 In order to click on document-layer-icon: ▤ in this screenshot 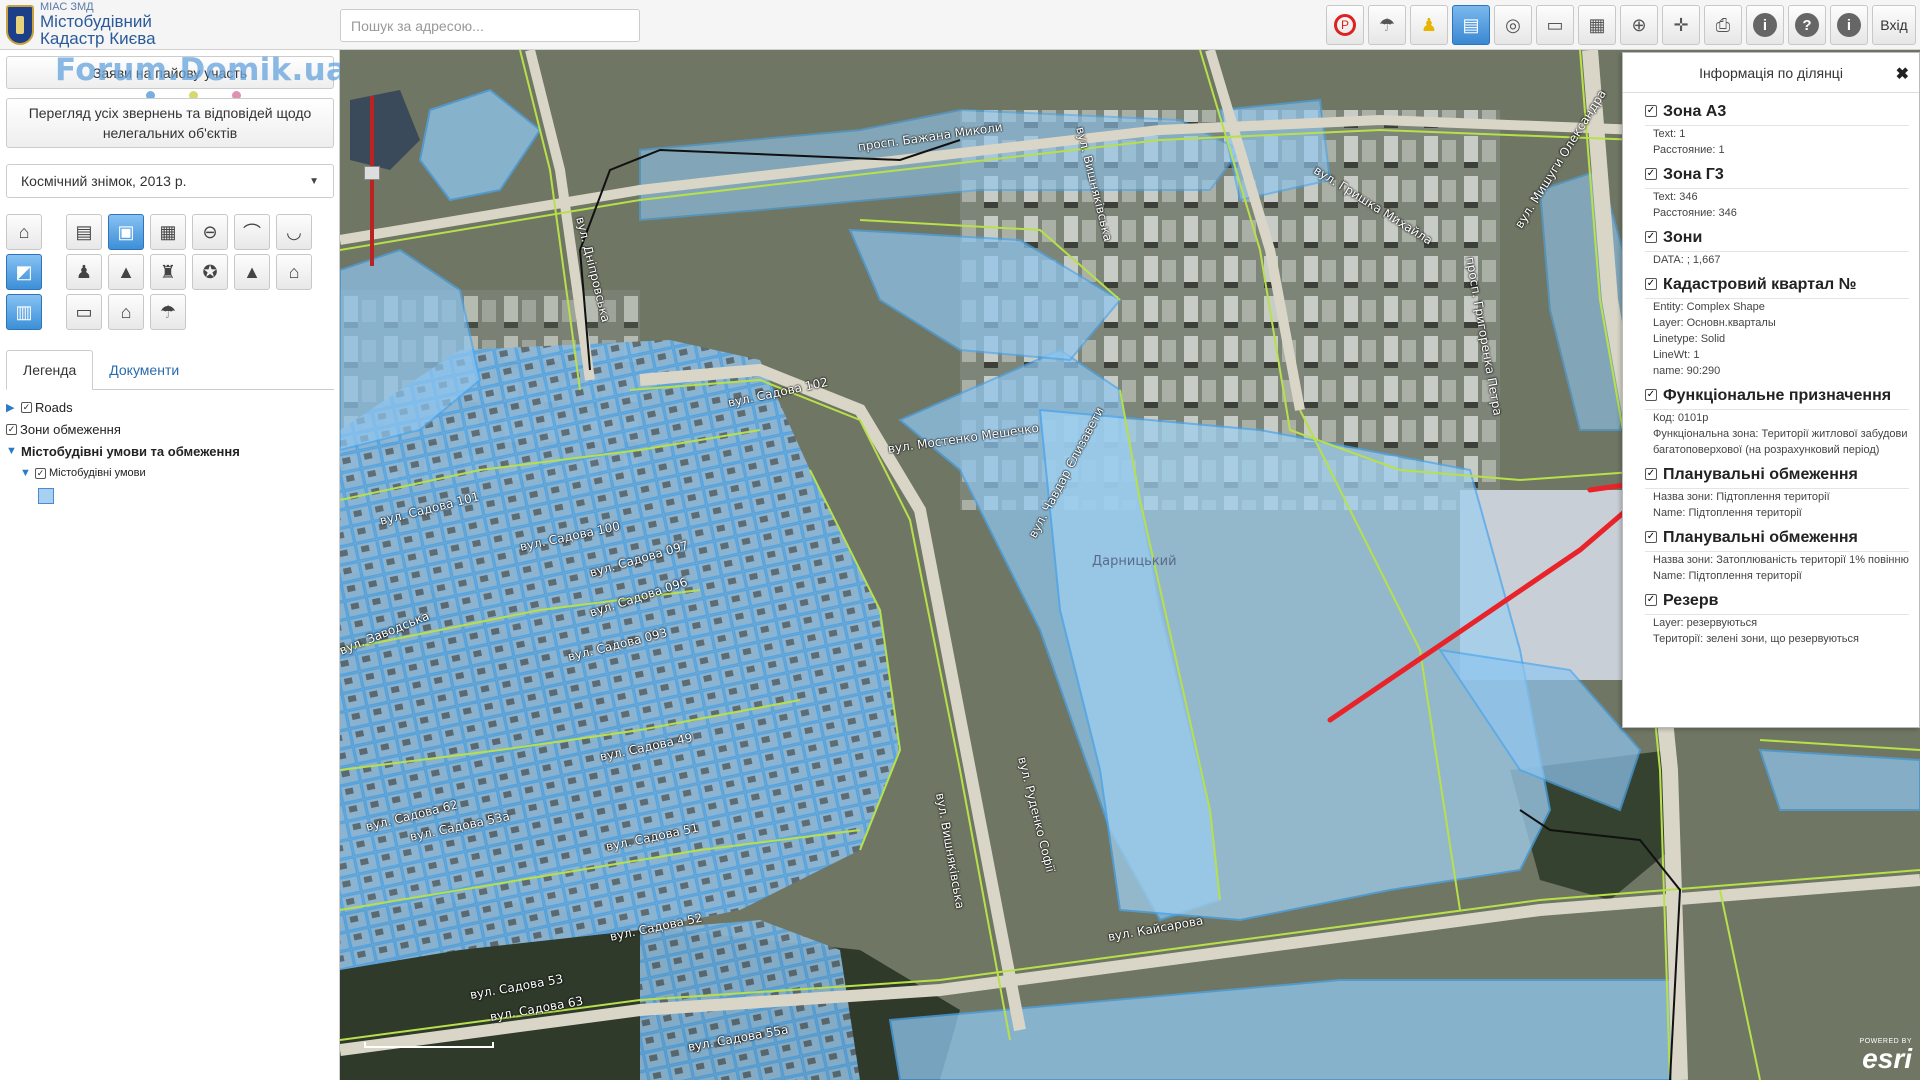, I will do `click(84, 232)`.